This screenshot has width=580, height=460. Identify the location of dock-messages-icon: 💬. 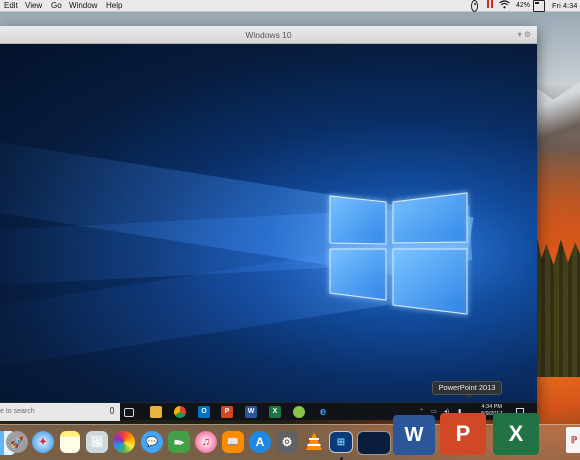
(152, 442).